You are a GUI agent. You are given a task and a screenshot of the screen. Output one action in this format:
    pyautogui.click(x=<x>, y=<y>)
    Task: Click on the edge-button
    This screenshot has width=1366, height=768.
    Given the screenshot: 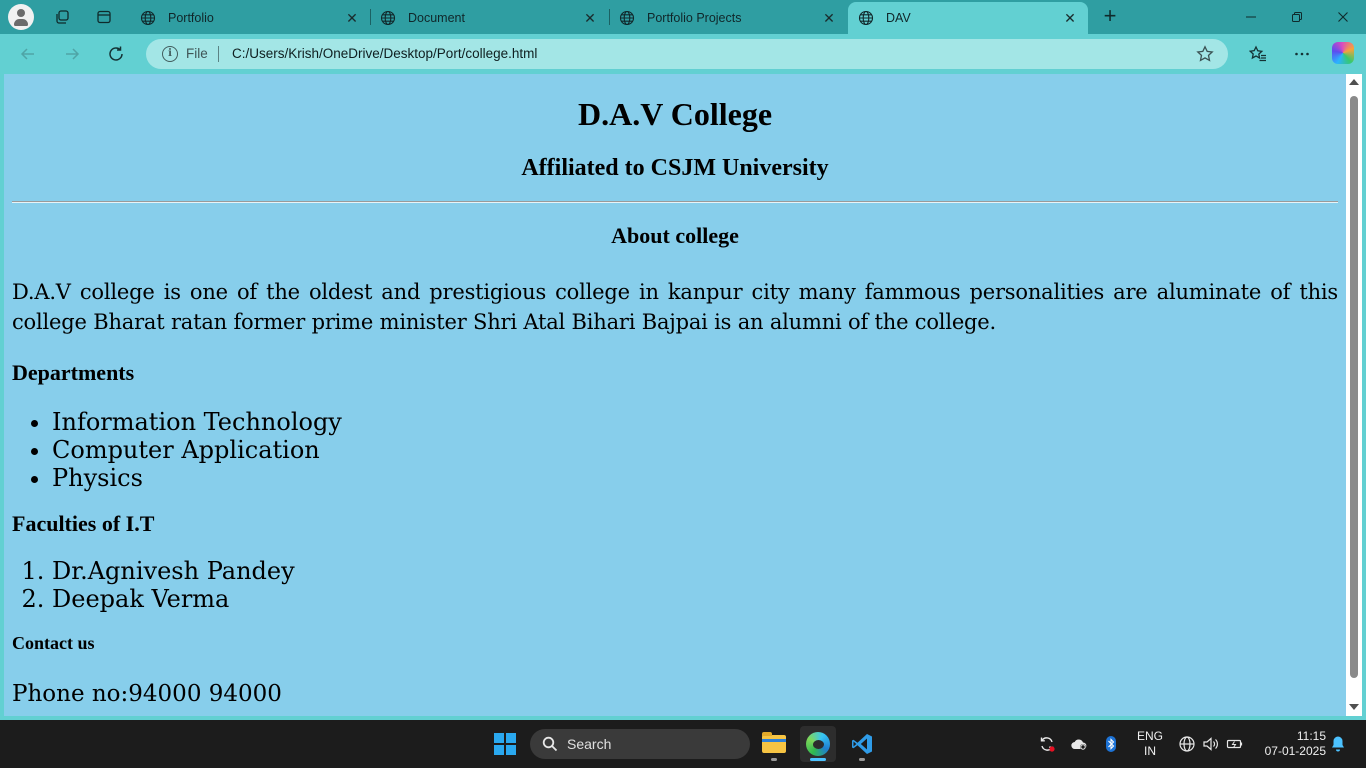 What is the action you would take?
    pyautogui.click(x=818, y=744)
    